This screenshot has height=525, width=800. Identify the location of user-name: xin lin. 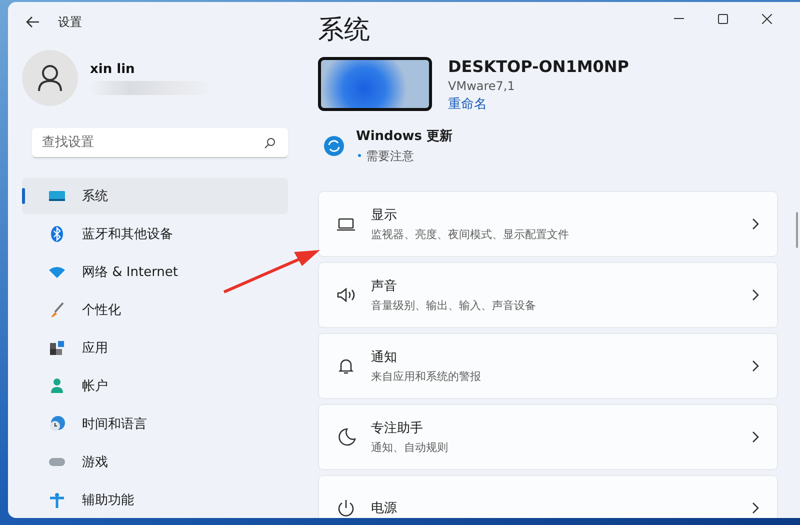
(113, 69).